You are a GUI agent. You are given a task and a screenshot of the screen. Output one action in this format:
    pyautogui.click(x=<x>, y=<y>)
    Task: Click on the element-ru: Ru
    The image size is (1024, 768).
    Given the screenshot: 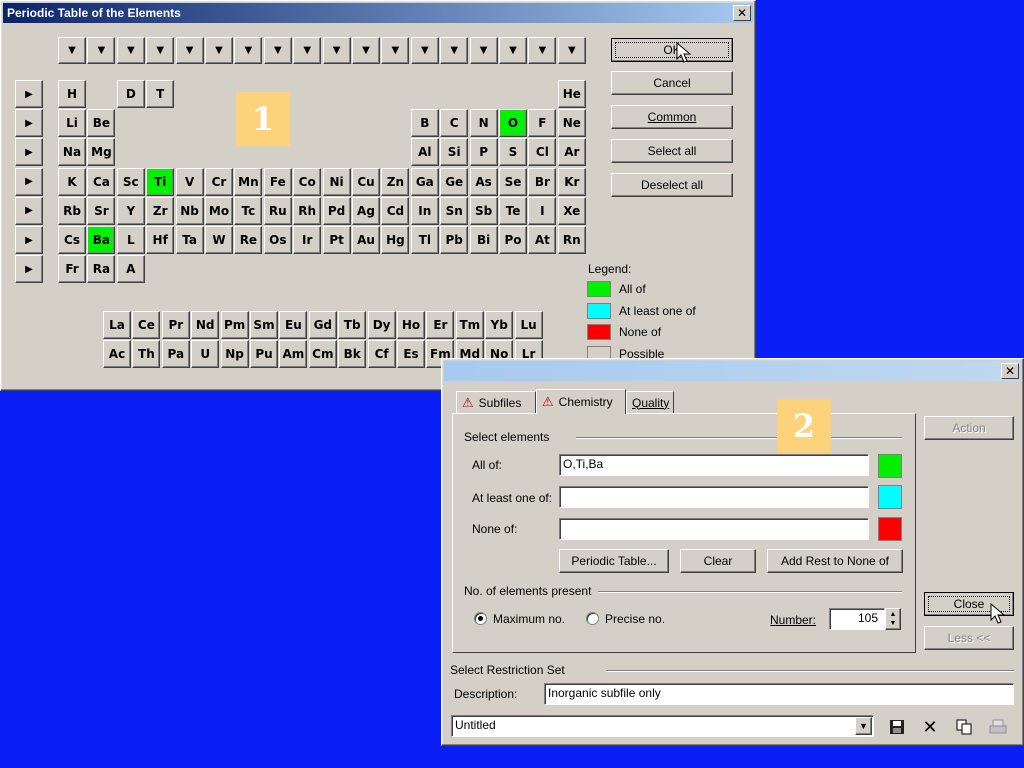 What is the action you would take?
    pyautogui.click(x=277, y=210)
    